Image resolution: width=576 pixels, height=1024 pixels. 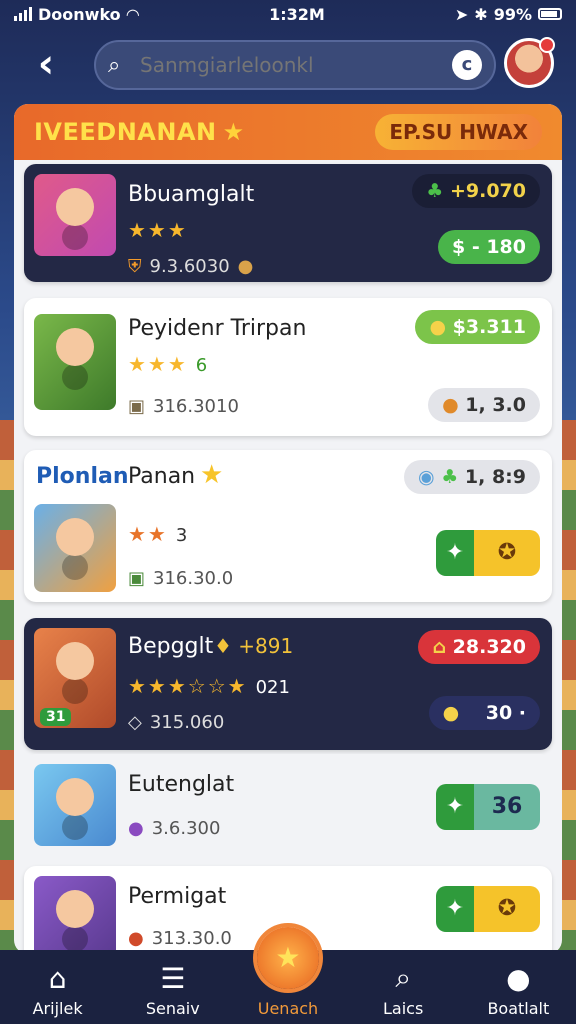 What do you see at coordinates (507, 807) in the screenshot?
I see `action-value: 36` at bounding box center [507, 807].